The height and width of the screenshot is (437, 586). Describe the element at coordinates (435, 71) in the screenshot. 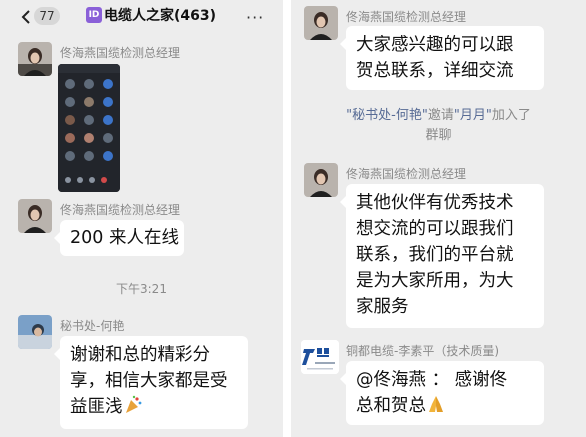

I see `message-text: 贺总联系，详细交流` at that location.